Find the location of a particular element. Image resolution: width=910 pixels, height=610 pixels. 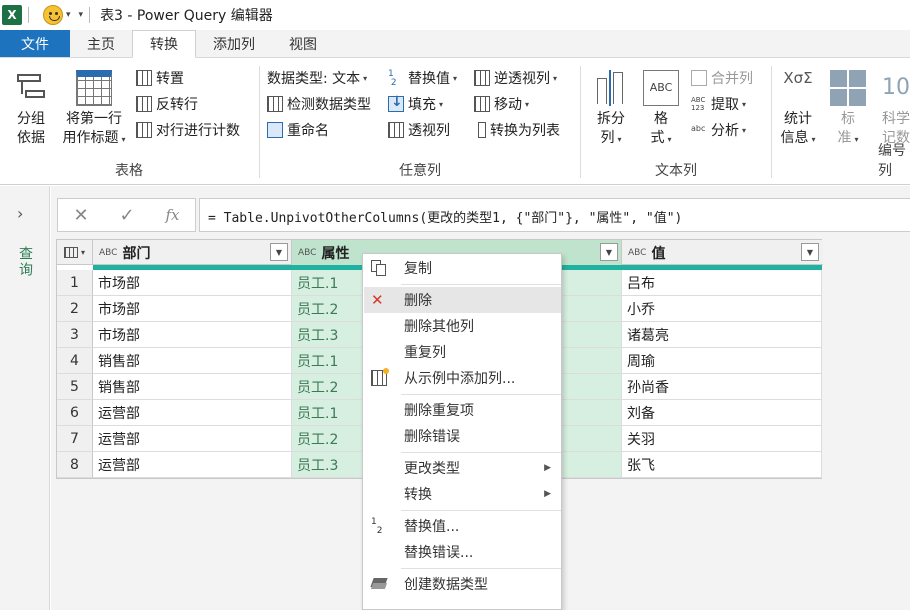

unpivot-columns-button: 逆透视列 ▾ is located at coordinates (515, 78).